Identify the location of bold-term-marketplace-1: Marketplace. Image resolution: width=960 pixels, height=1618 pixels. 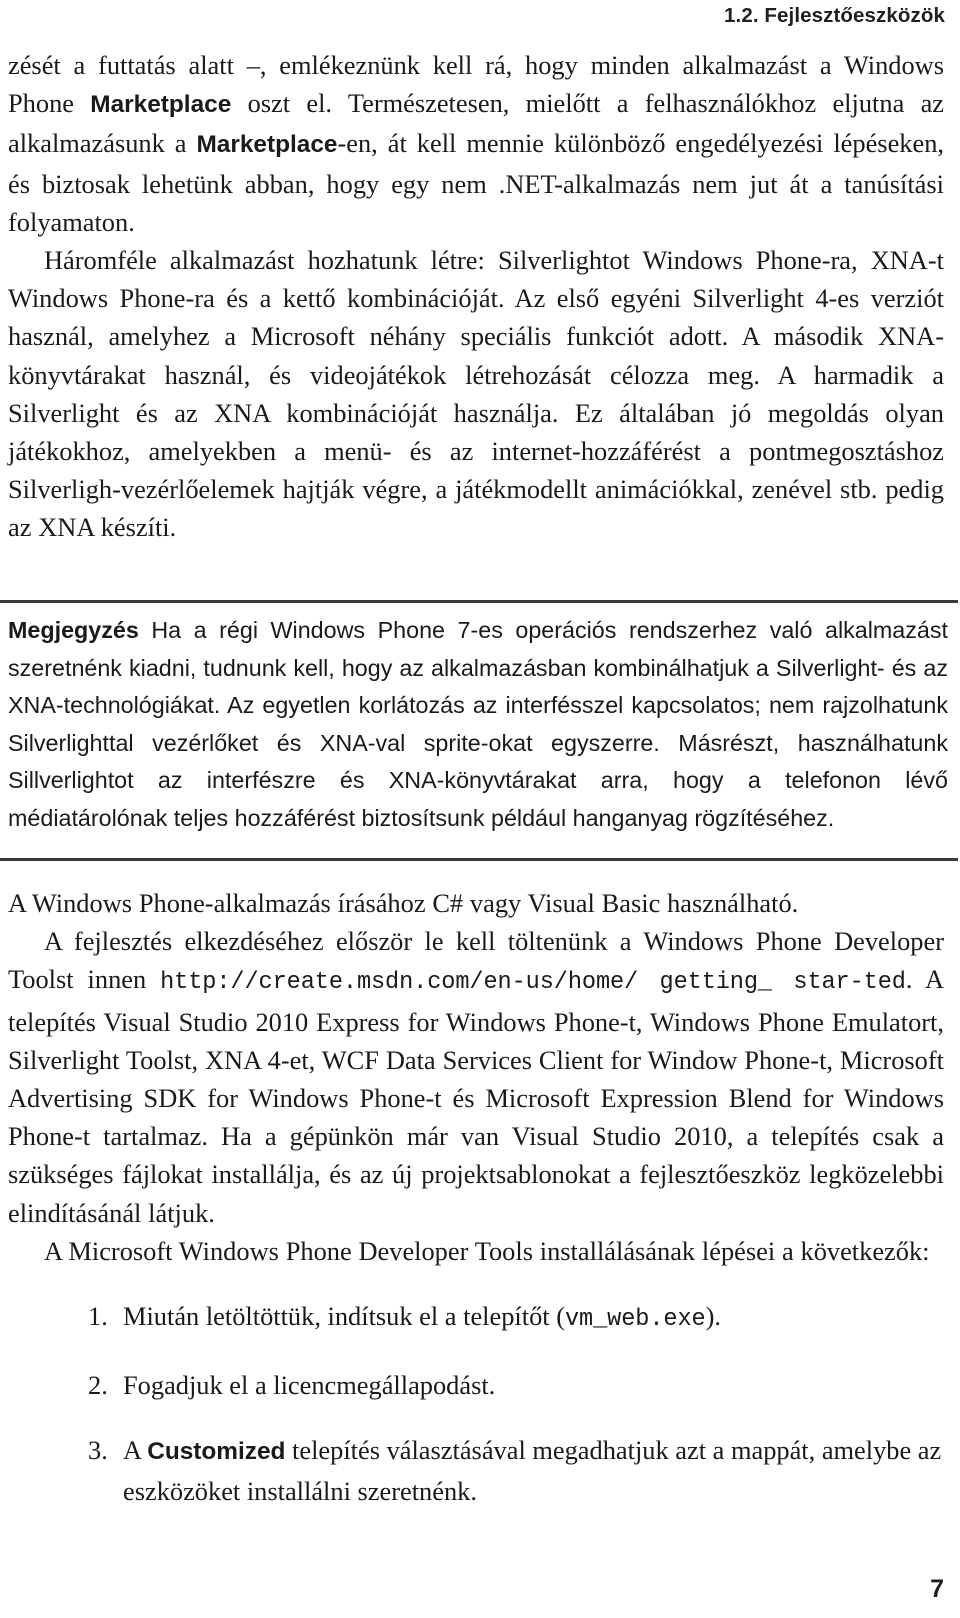
(161, 105).